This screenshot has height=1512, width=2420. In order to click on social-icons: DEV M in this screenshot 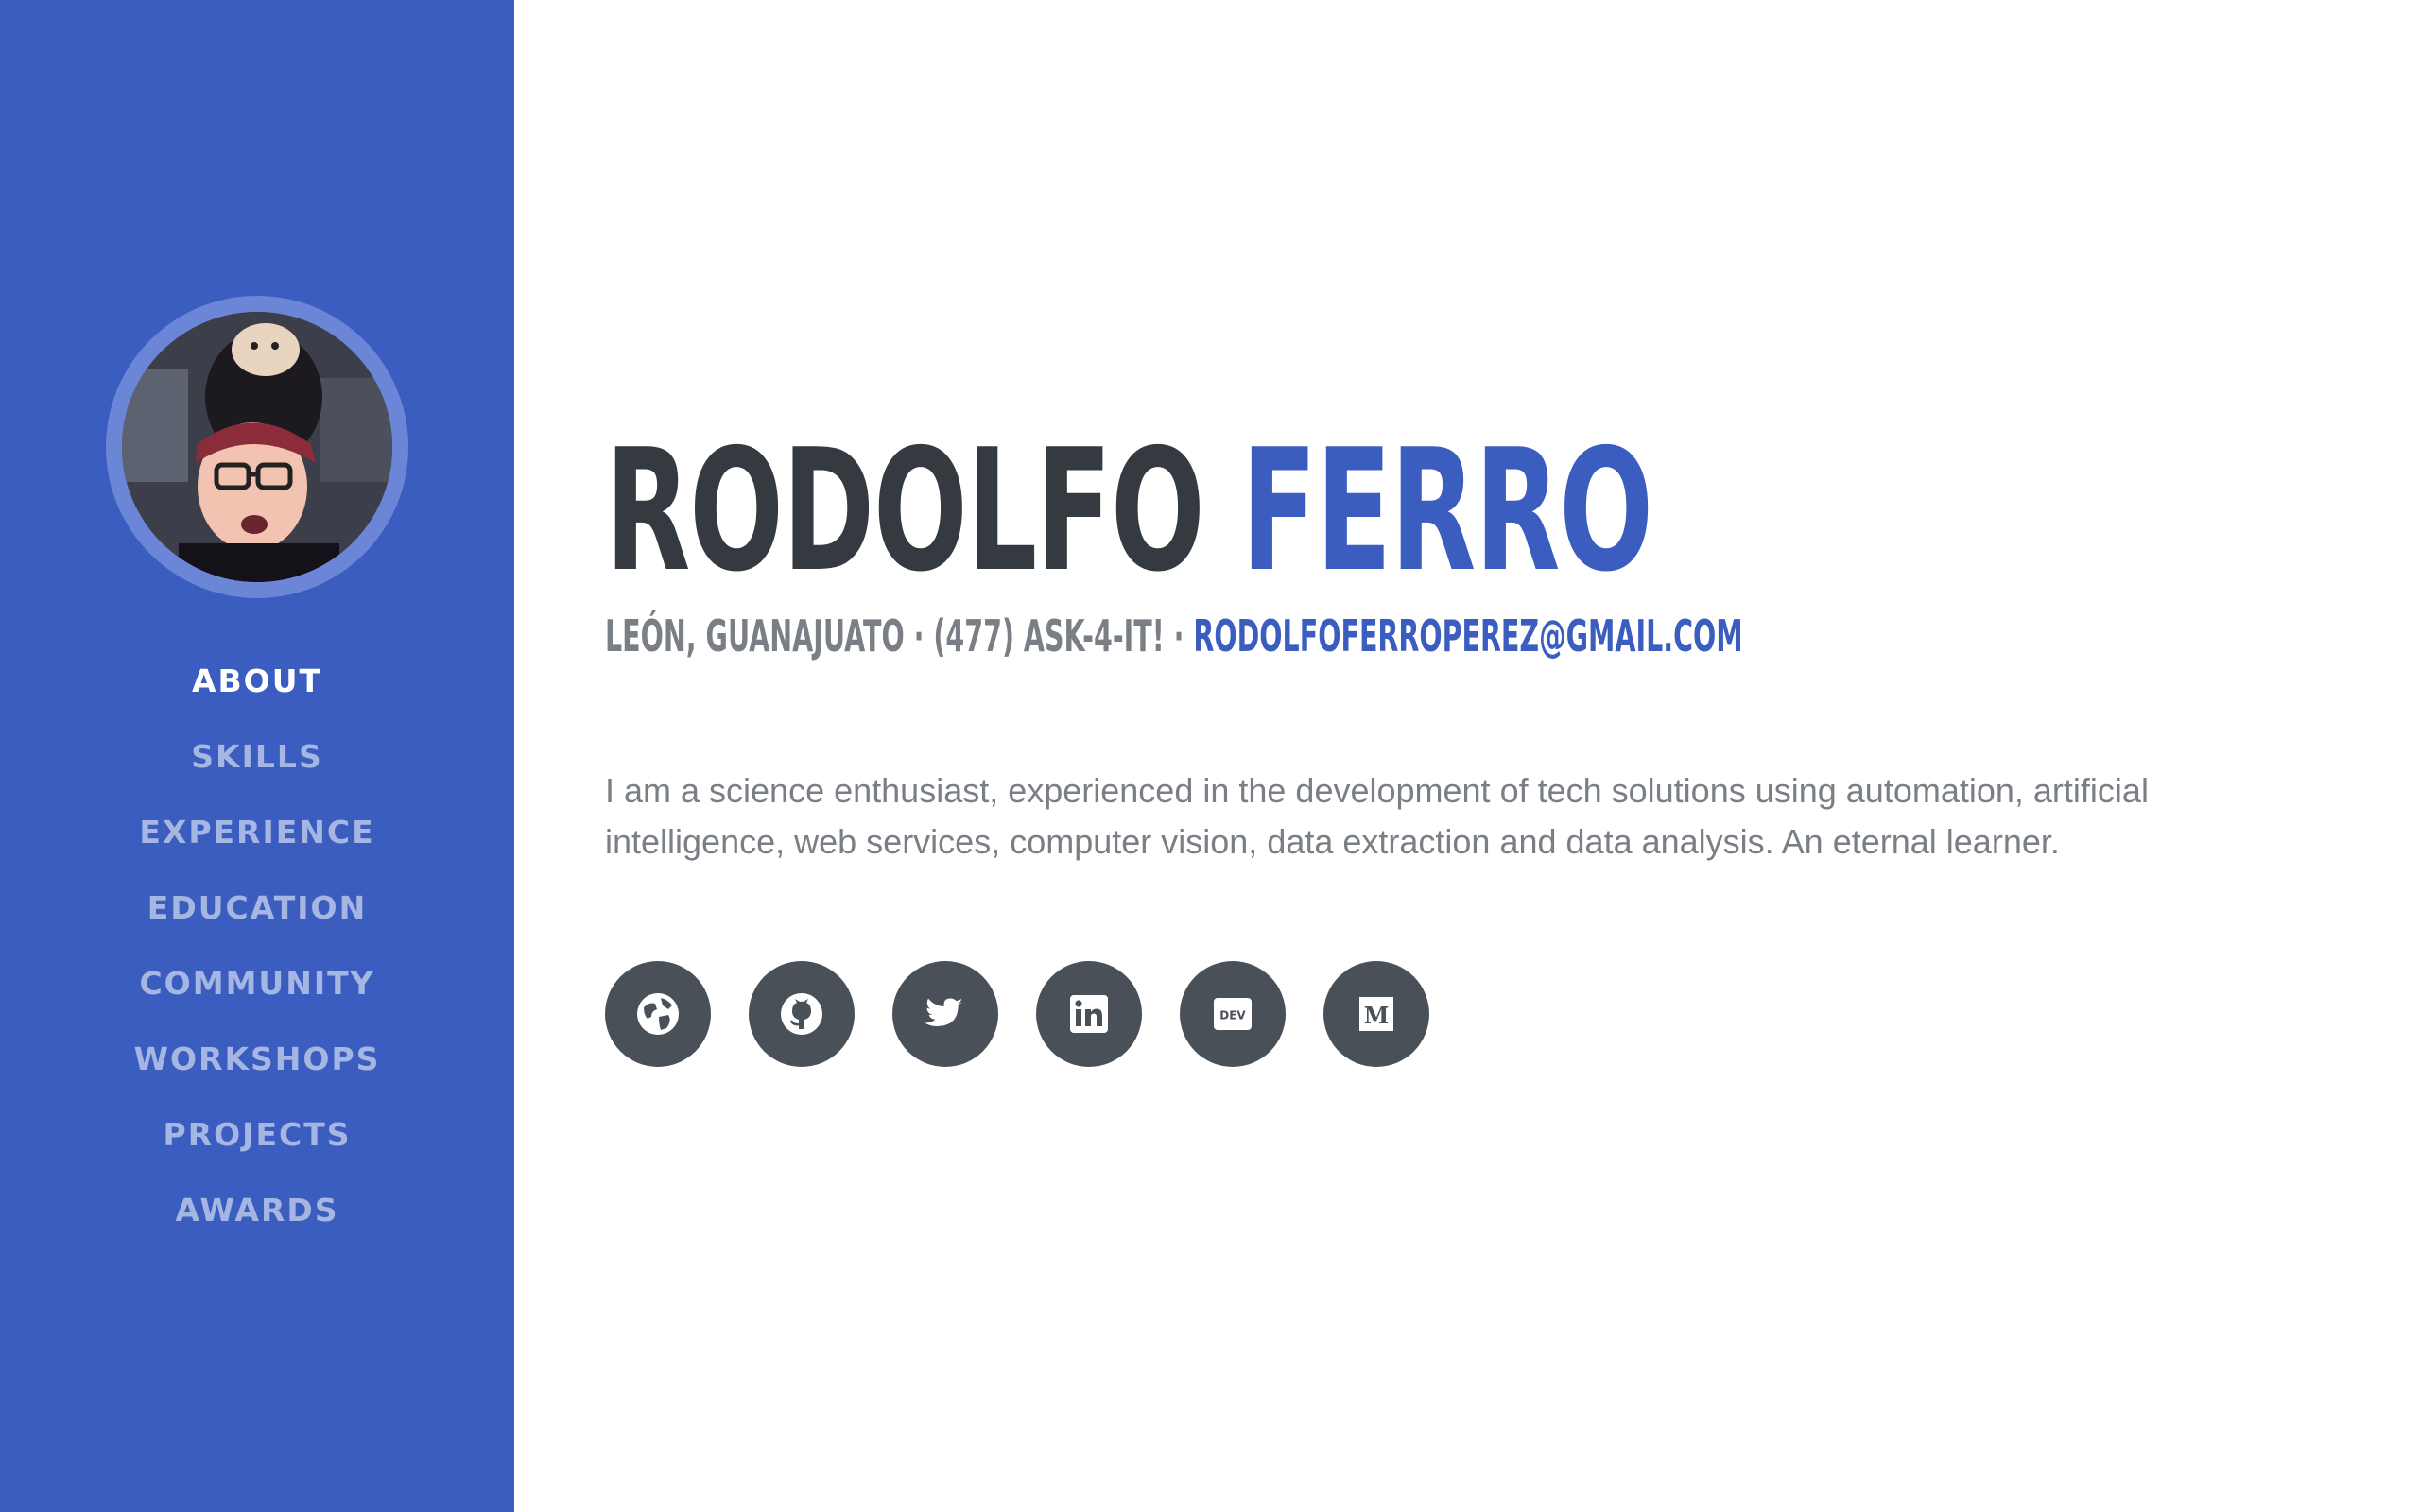, I will do `click(1017, 1014)`.